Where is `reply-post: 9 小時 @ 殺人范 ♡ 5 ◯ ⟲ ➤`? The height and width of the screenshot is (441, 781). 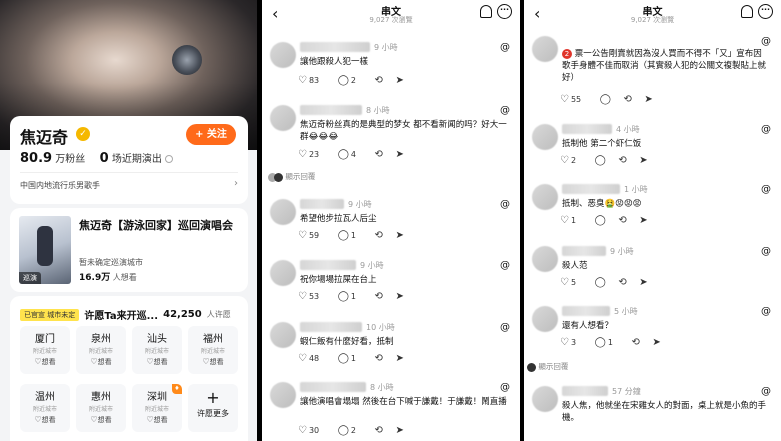 reply-post: 9 小時 @ 殺人范 ♡ 5 ◯ ⟲ ➤ is located at coordinates (652, 269).